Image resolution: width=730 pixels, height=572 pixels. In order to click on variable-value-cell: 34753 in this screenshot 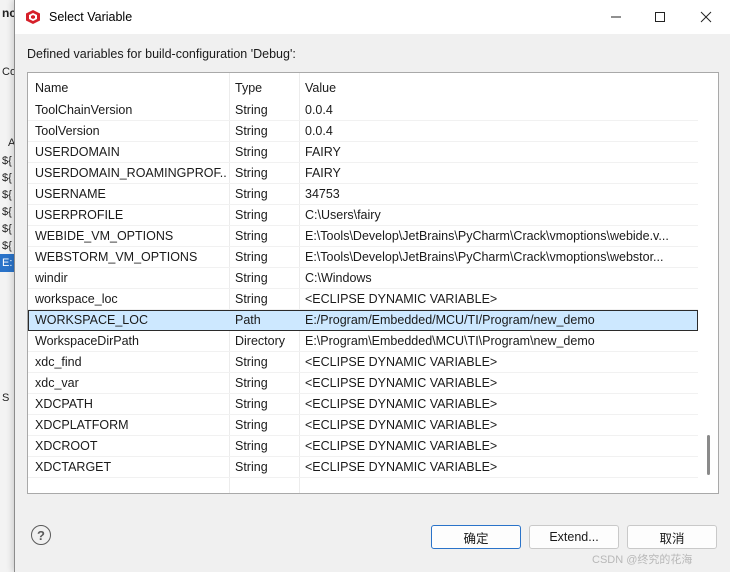, I will do `click(322, 194)`.